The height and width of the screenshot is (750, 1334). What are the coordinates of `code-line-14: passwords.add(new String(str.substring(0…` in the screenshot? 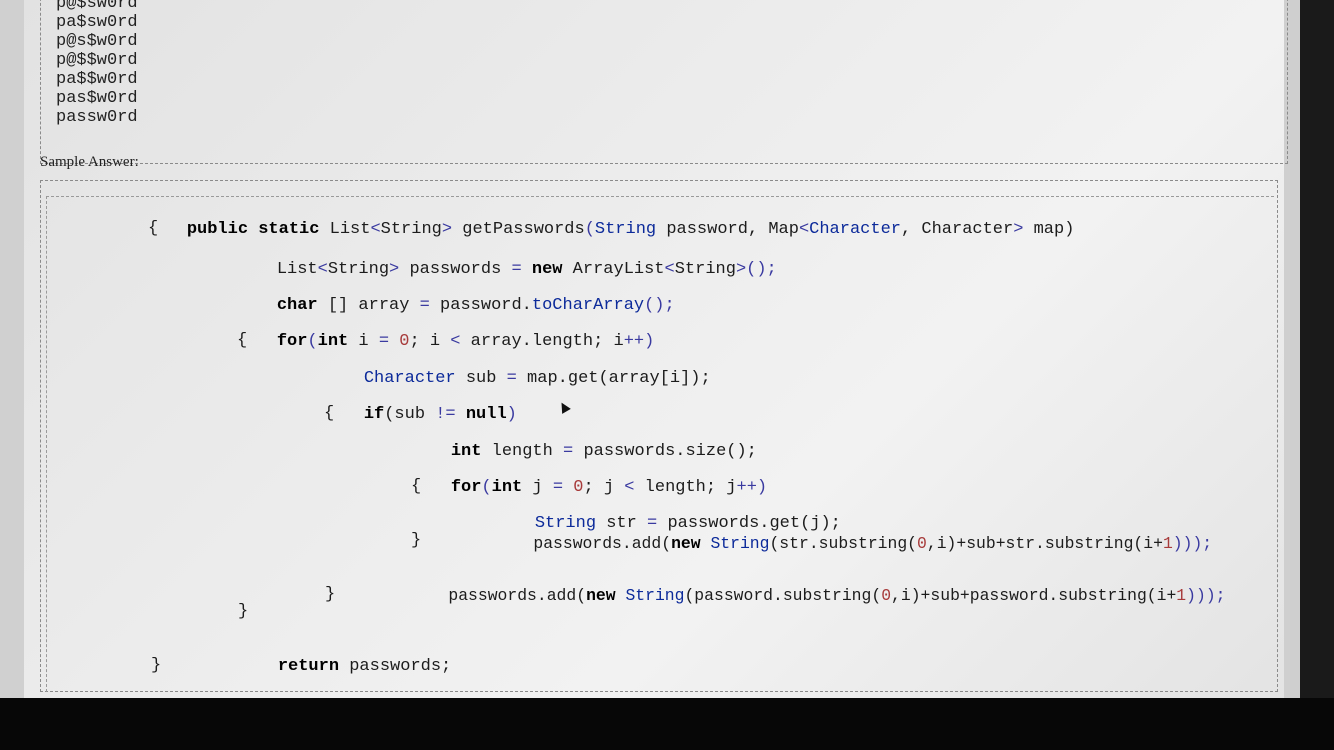 It's located at (853, 544).